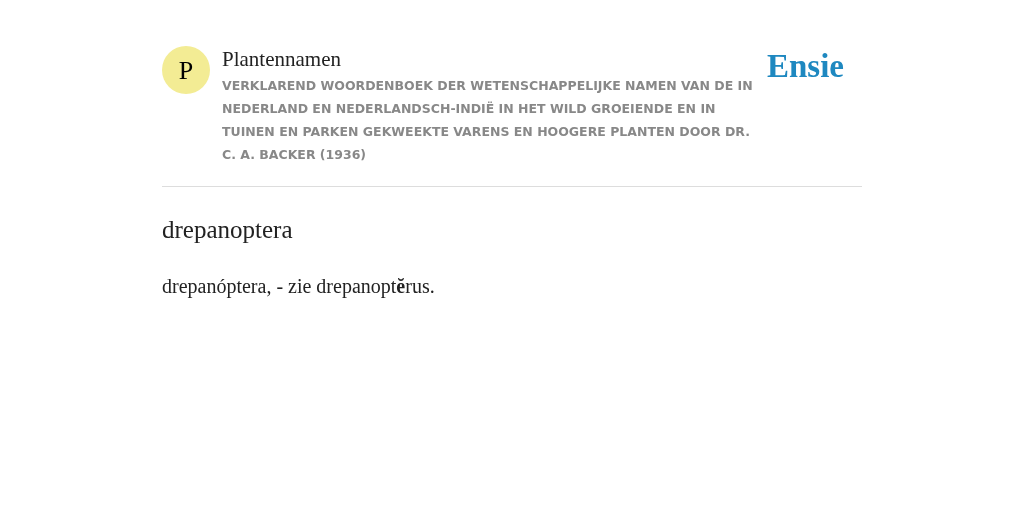 The width and height of the screenshot is (1024, 512). What do you see at coordinates (186, 70) in the screenshot?
I see `logo-badge: P` at bounding box center [186, 70].